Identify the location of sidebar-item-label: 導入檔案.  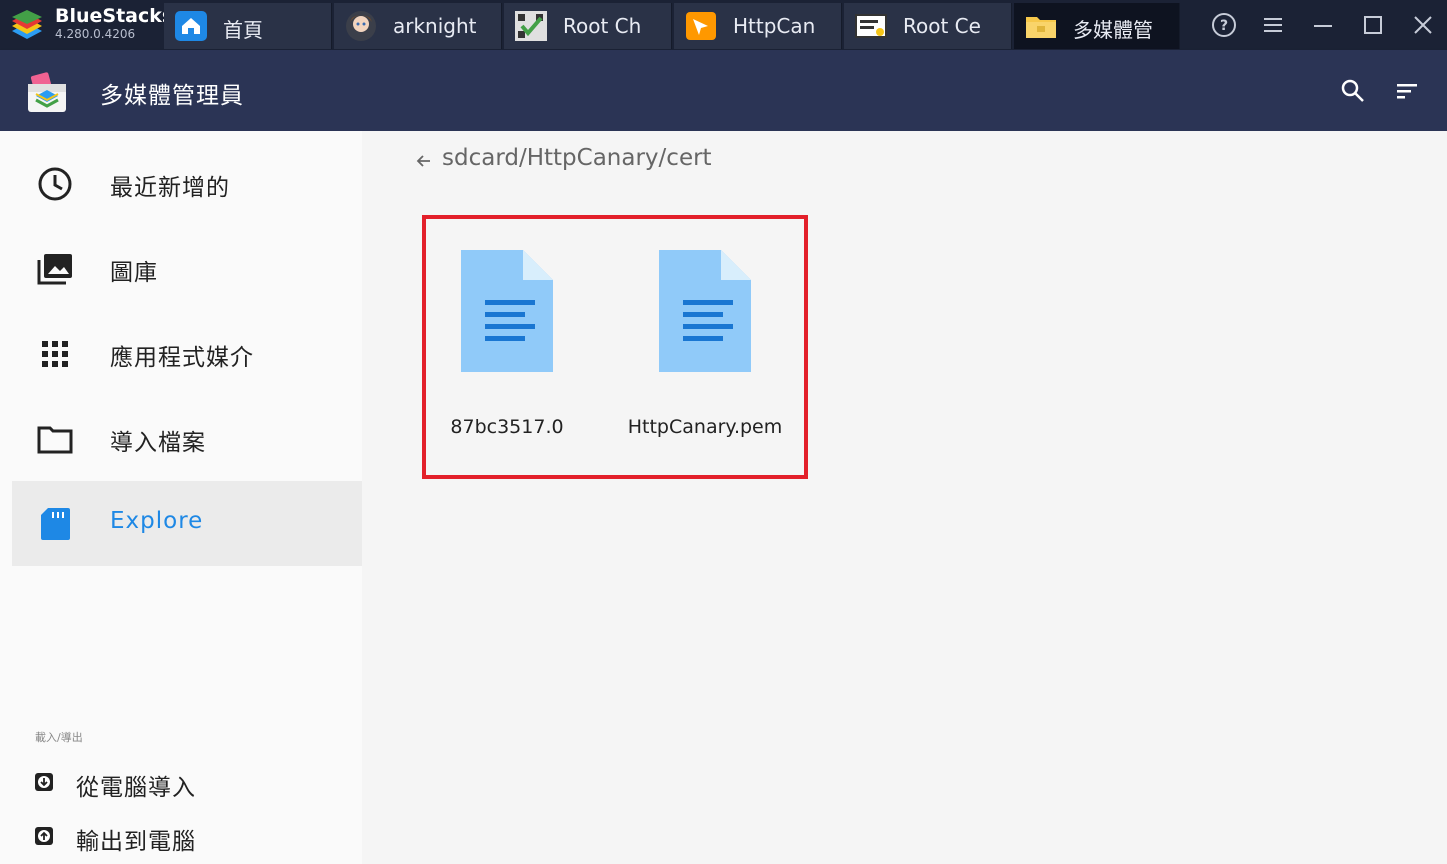
(158, 443).